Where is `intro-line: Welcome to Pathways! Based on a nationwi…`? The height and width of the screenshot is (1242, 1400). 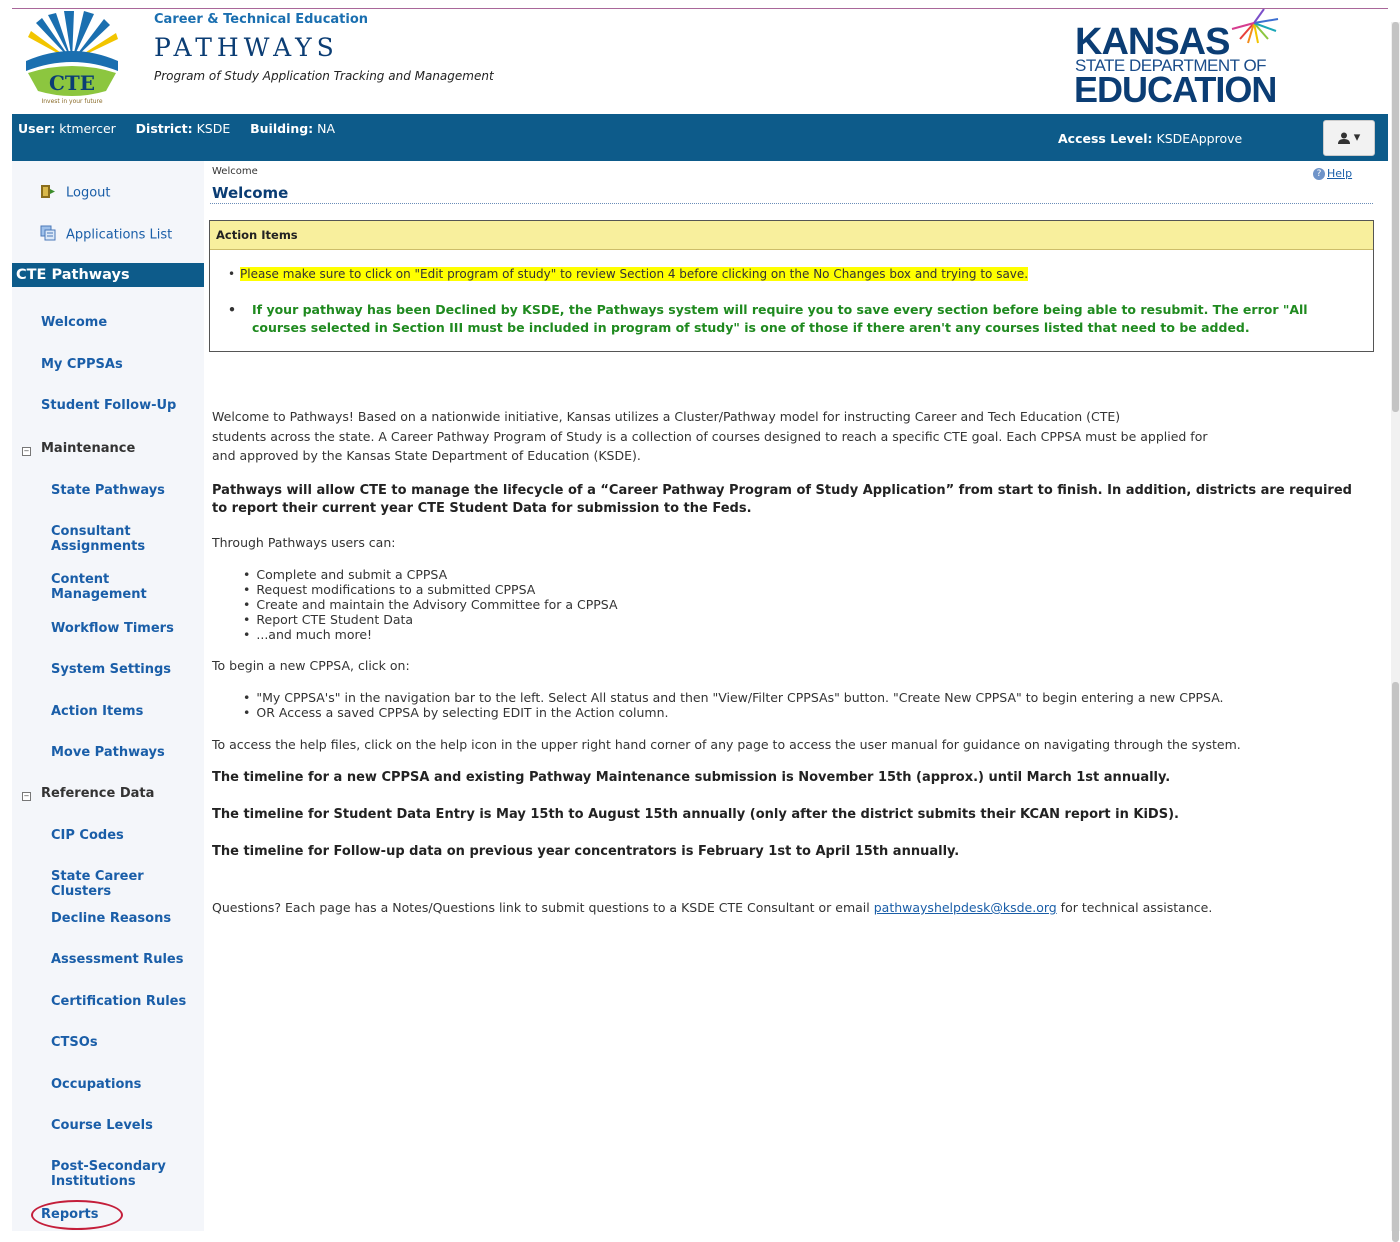 intro-line: Welcome to Pathways! Based on a nationwi… is located at coordinates (666, 416).